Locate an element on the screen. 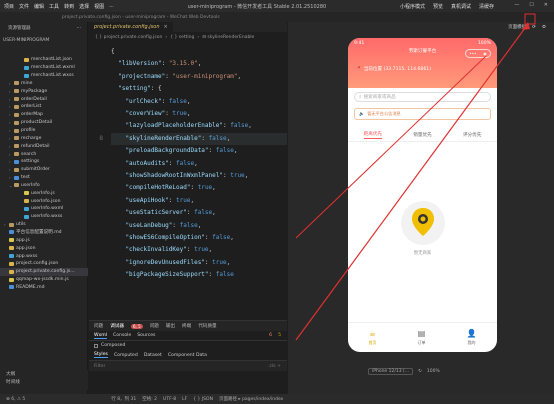 This screenshot has width=554, height=404. maximize-icon: ☐ is located at coordinates (531, 5).